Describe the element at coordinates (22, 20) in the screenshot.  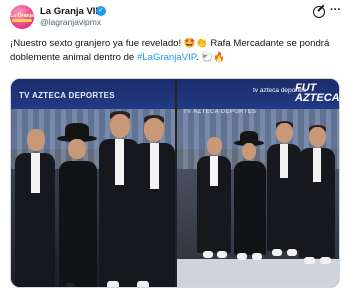
I see `avatar-logo-band` at that location.